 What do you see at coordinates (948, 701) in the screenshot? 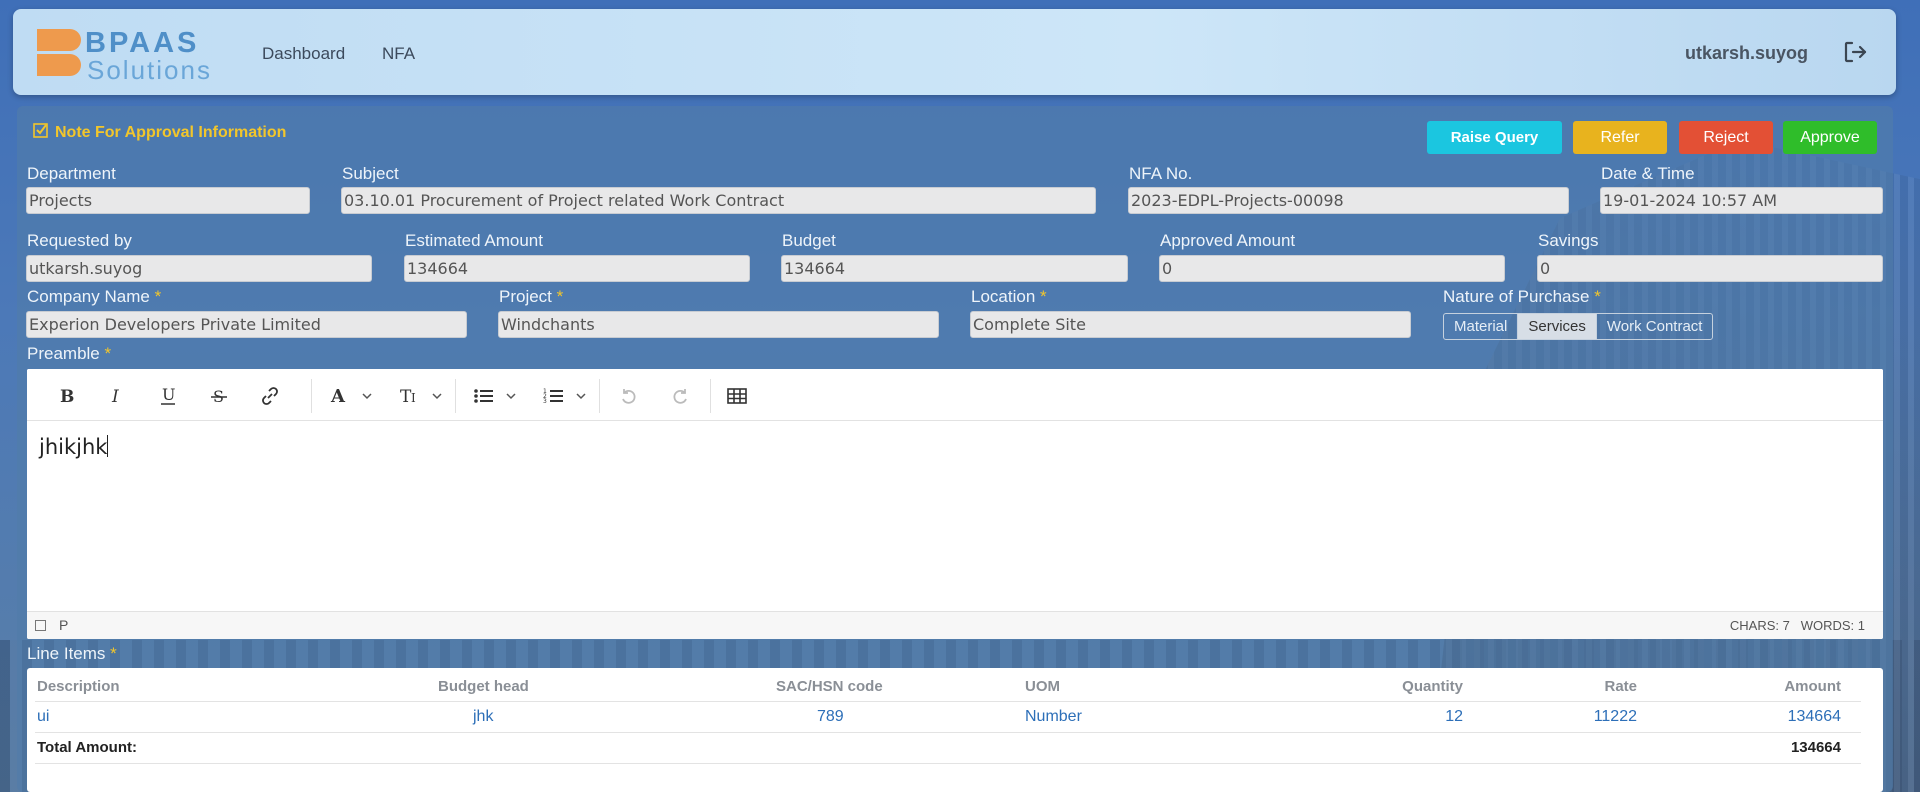
I see `header-divider` at bounding box center [948, 701].